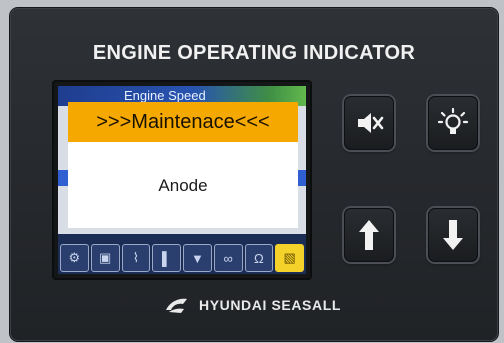  Describe the element at coordinates (166, 258) in the screenshot. I see `temperature-icon: ▌` at that location.